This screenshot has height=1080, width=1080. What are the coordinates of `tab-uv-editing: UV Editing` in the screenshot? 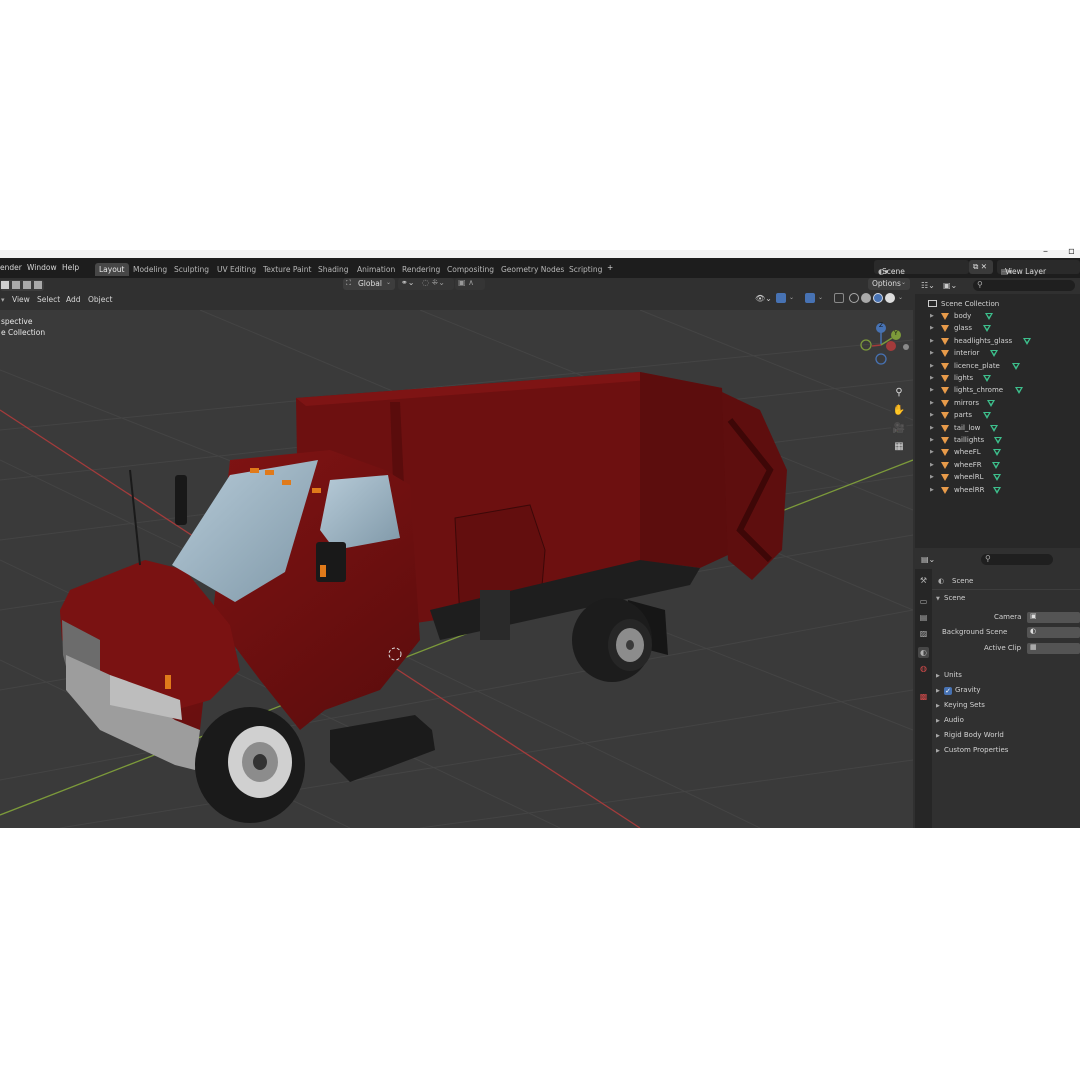 It's located at (236, 269).